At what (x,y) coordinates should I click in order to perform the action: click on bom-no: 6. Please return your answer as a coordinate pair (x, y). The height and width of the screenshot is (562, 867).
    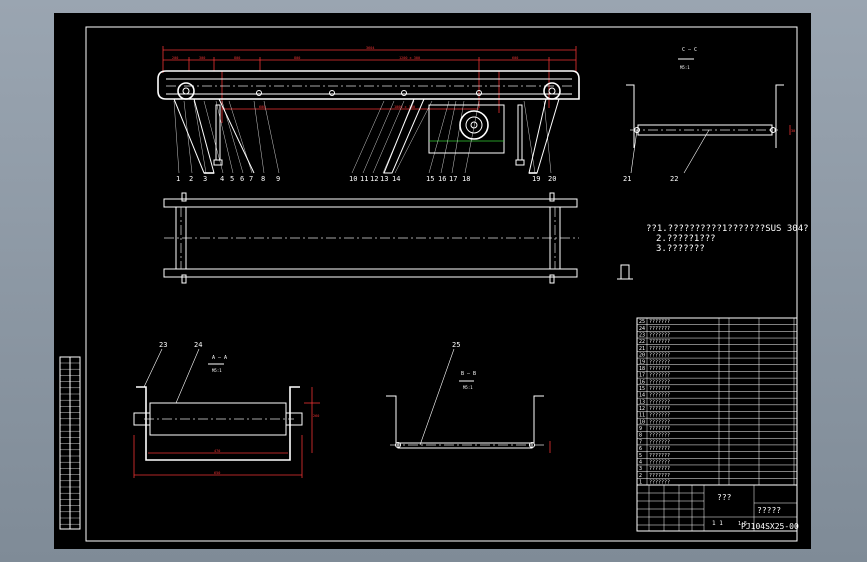
    Looking at the image, I should click on (640, 449).